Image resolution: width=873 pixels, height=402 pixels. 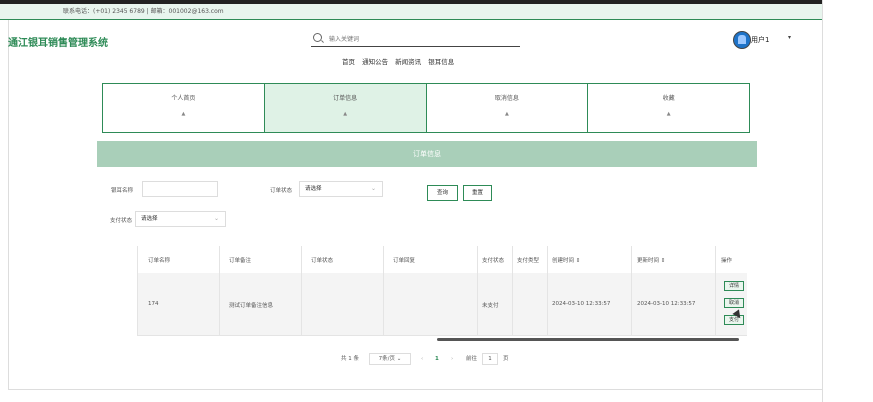 I want to click on avatar, so click(x=742, y=40).